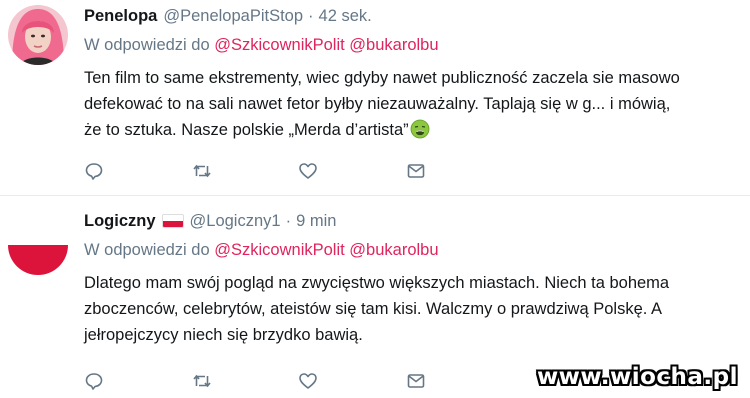 This screenshot has width=750, height=398. Describe the element at coordinates (415, 16) in the screenshot. I see `tweet-header: Penelopa @PenelopaPitStop · 42 sek.` at that location.